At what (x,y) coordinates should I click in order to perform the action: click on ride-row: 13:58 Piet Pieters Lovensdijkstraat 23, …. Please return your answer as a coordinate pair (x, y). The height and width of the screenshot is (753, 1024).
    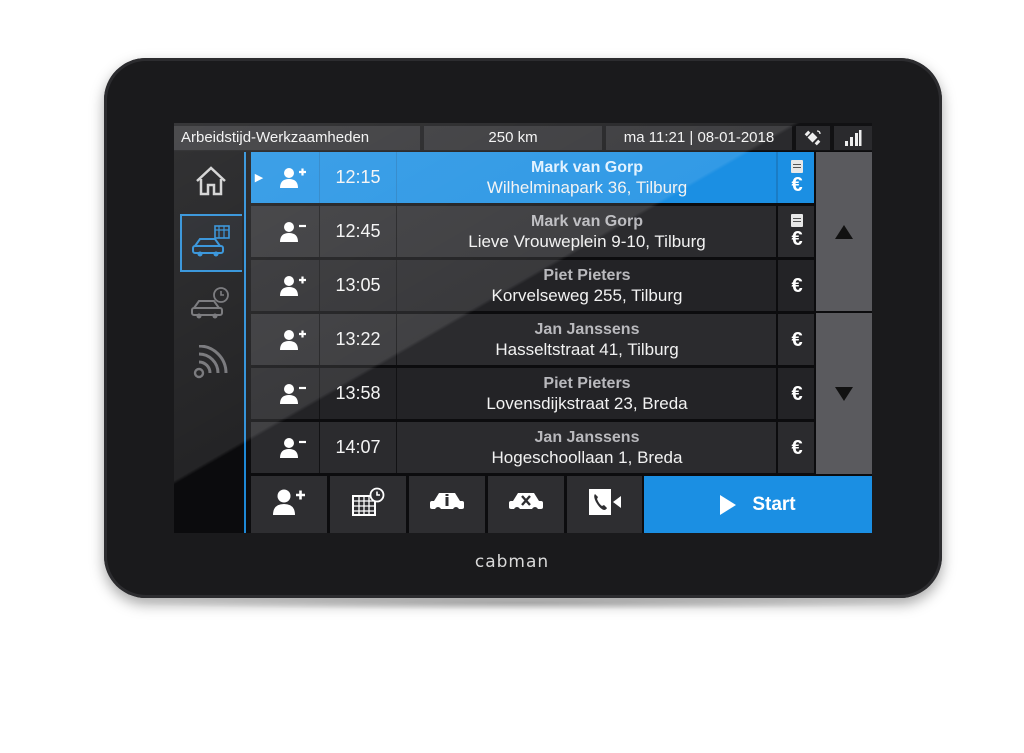
    Looking at the image, I should click on (532, 394).